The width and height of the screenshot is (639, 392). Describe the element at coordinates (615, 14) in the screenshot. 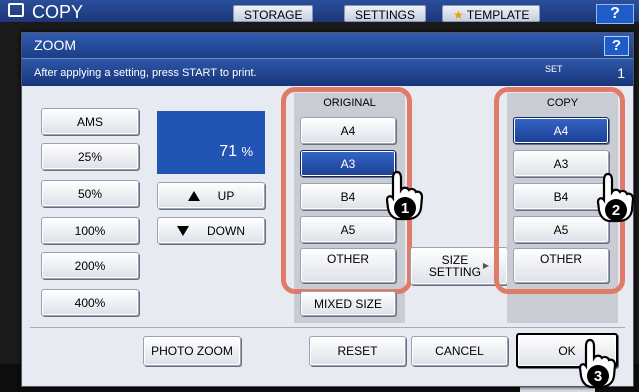

I see `background-help-button: ?` at that location.